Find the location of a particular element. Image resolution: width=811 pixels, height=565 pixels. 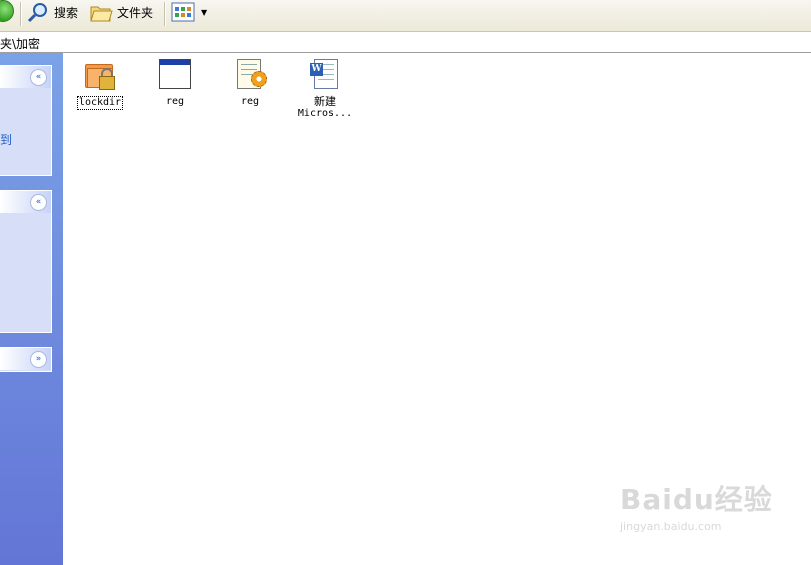

panel-header: » is located at coordinates (25, 359).